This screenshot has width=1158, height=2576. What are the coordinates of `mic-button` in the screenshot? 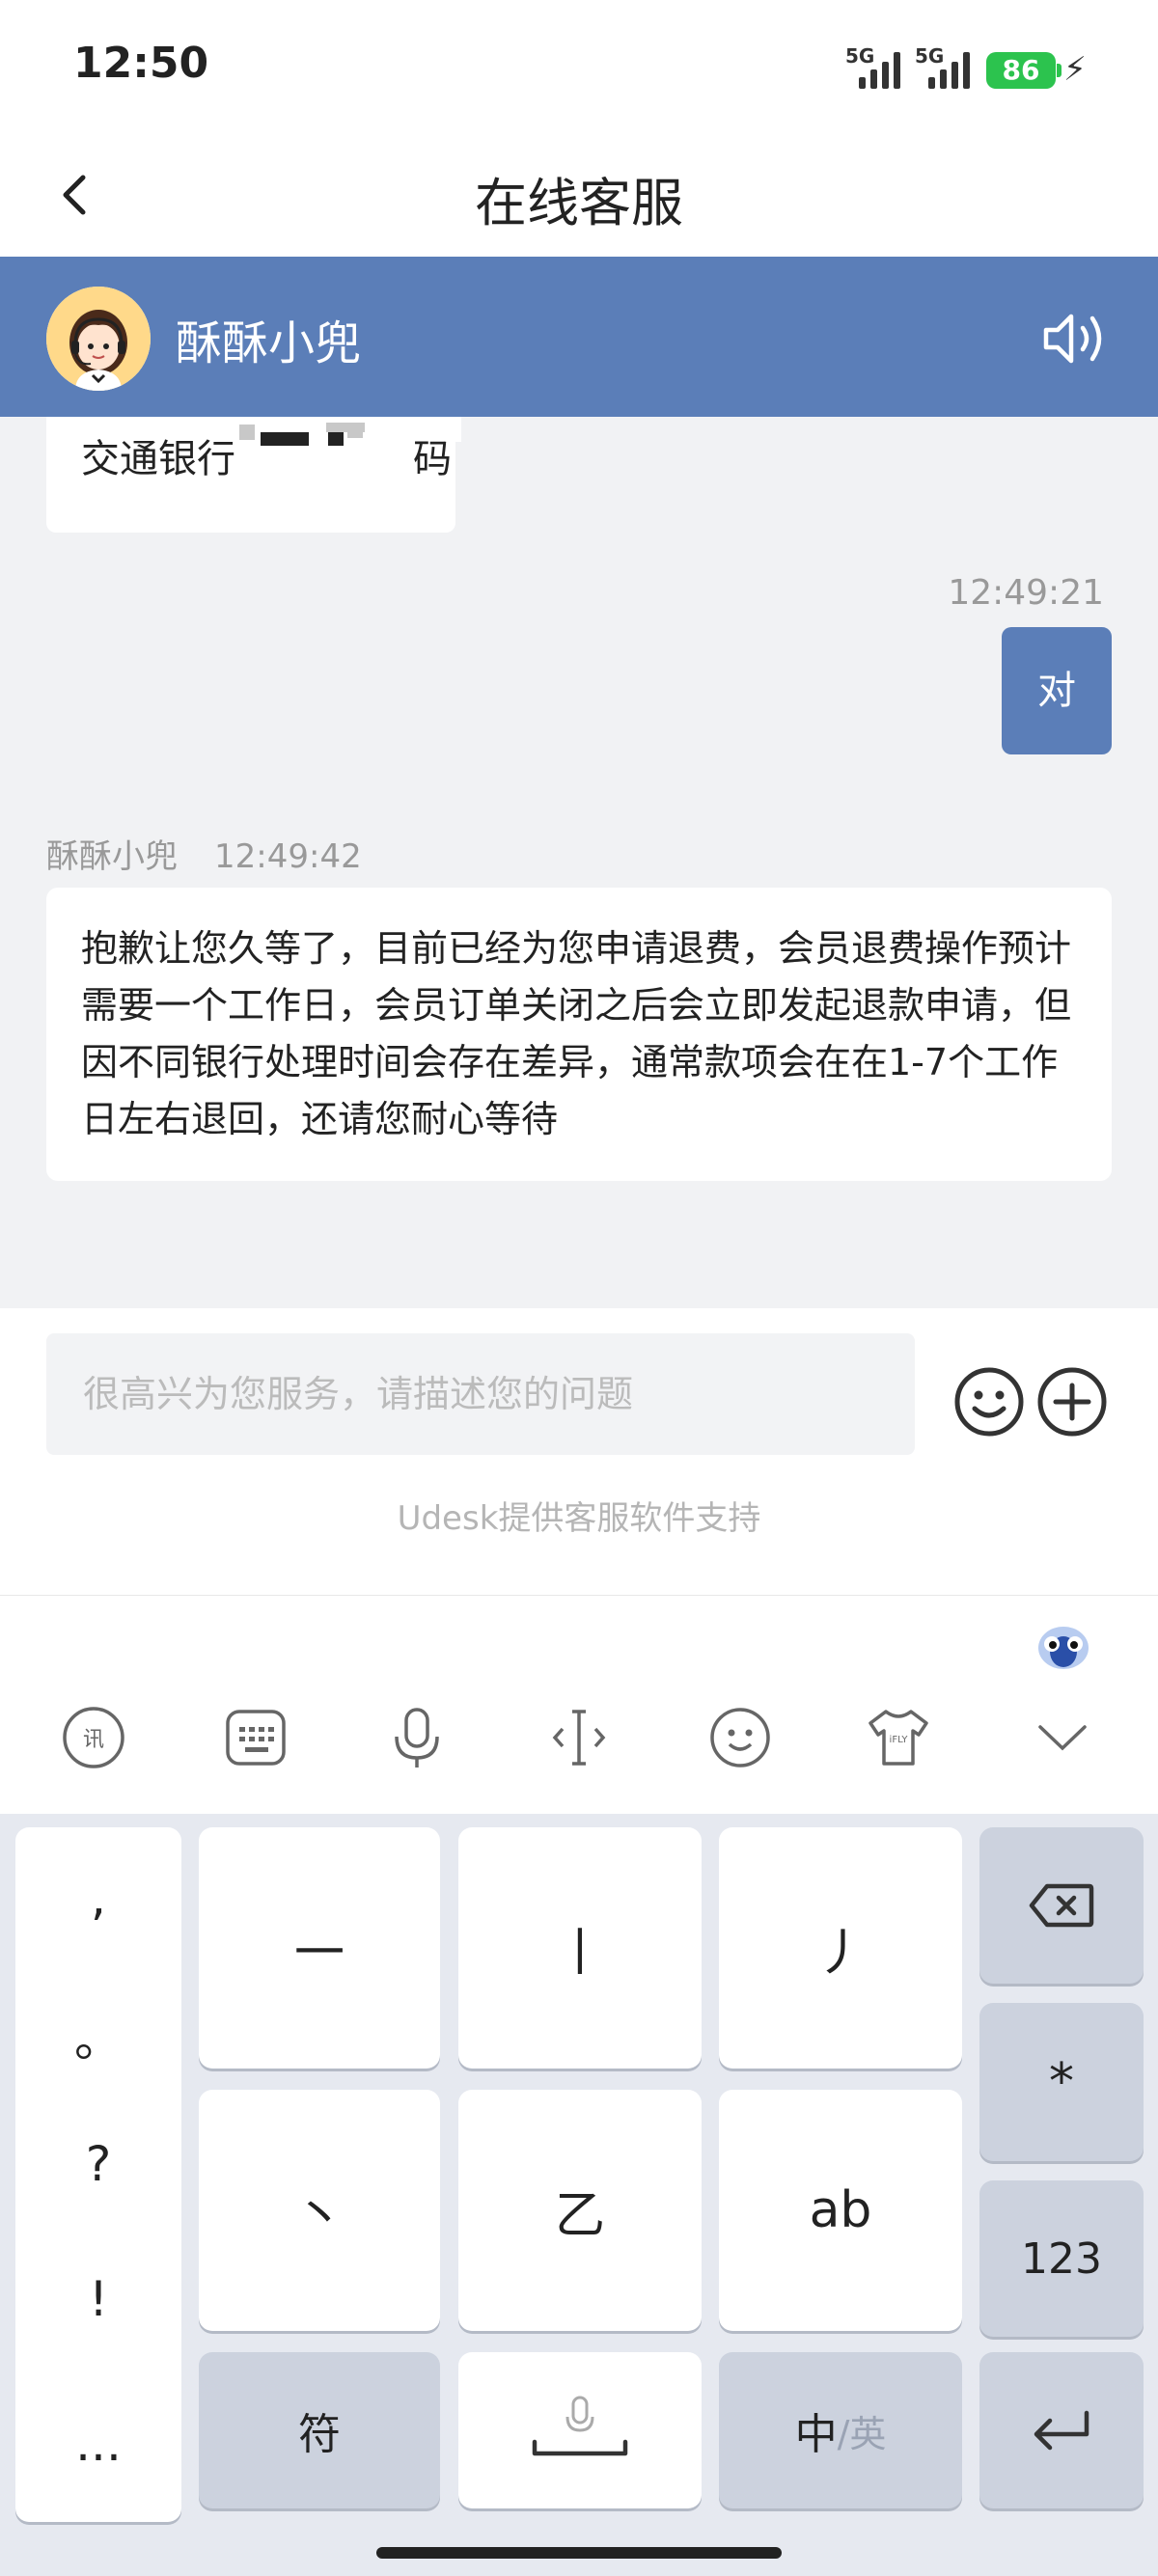 It's located at (417, 1738).